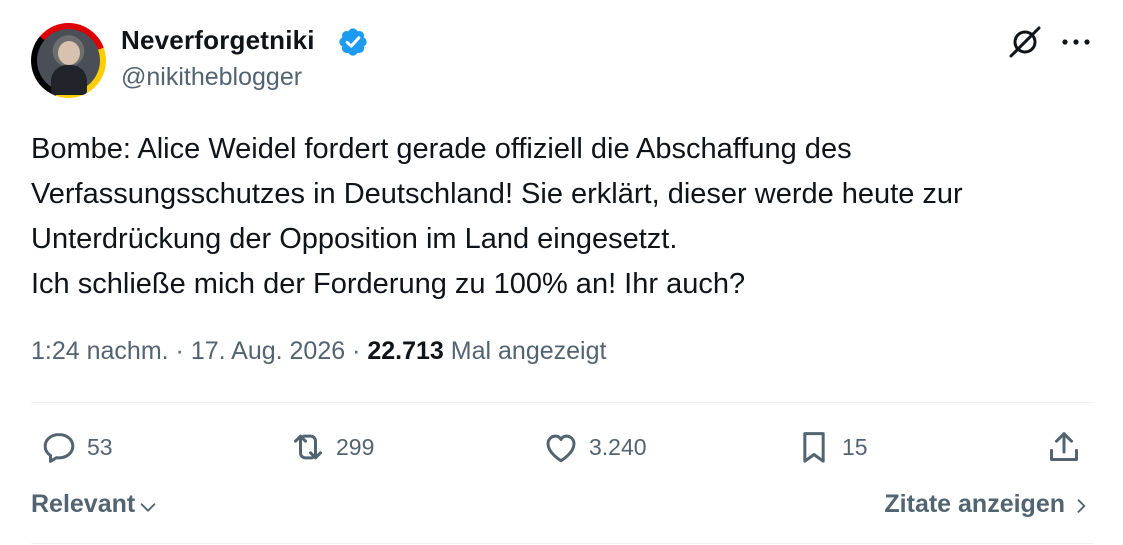 Image resolution: width=1123 pixels, height=545 pixels. What do you see at coordinates (405, 351) in the screenshot?
I see `views-count: 22.713` at bounding box center [405, 351].